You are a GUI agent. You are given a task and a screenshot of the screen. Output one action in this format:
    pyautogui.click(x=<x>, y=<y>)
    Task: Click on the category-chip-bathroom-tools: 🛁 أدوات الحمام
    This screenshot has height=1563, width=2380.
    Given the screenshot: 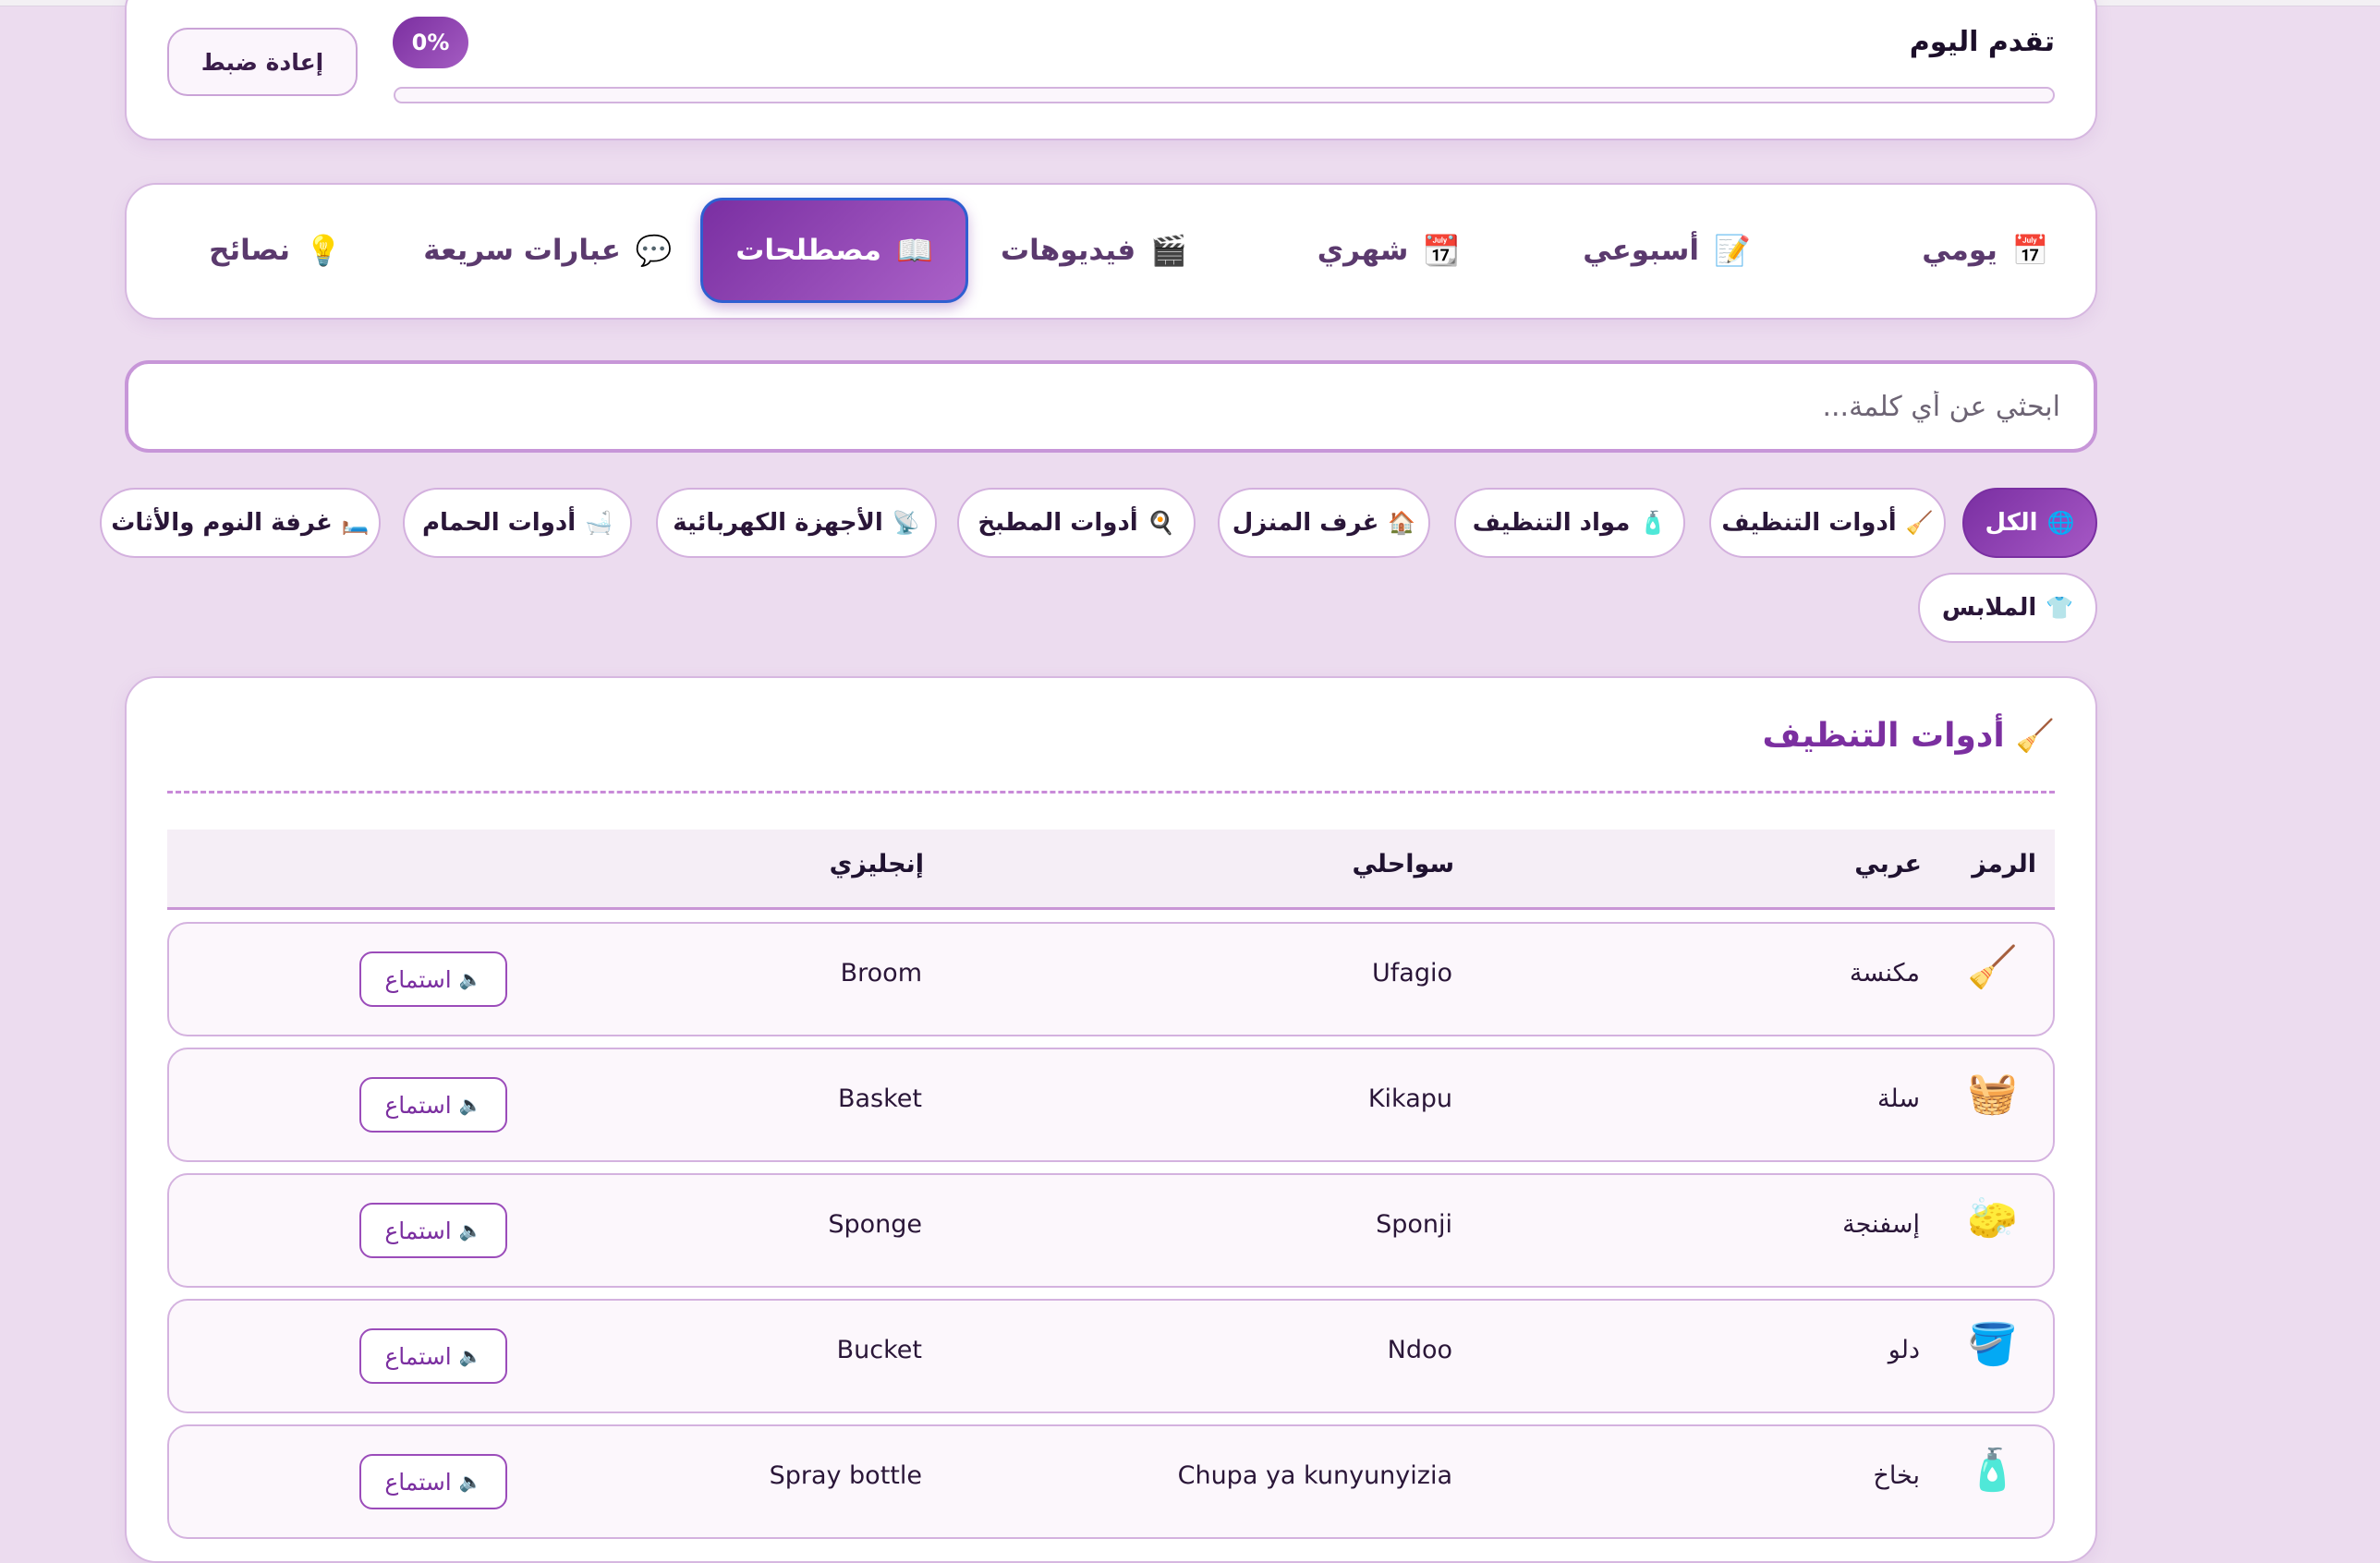 What is the action you would take?
    pyautogui.click(x=517, y=523)
    